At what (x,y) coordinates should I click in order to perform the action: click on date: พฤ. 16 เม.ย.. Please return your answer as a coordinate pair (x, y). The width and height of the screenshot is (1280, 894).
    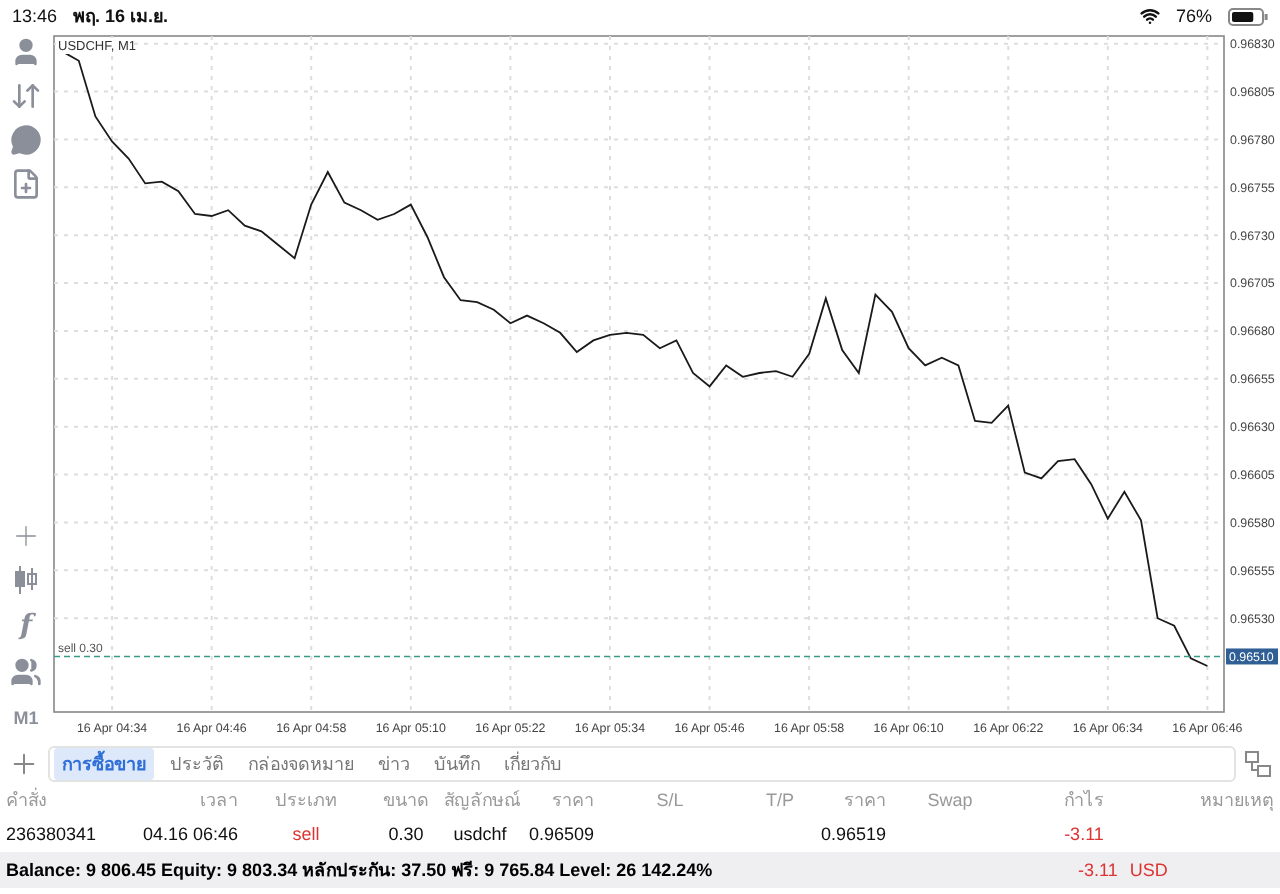
    Looking at the image, I should click on (121, 17).